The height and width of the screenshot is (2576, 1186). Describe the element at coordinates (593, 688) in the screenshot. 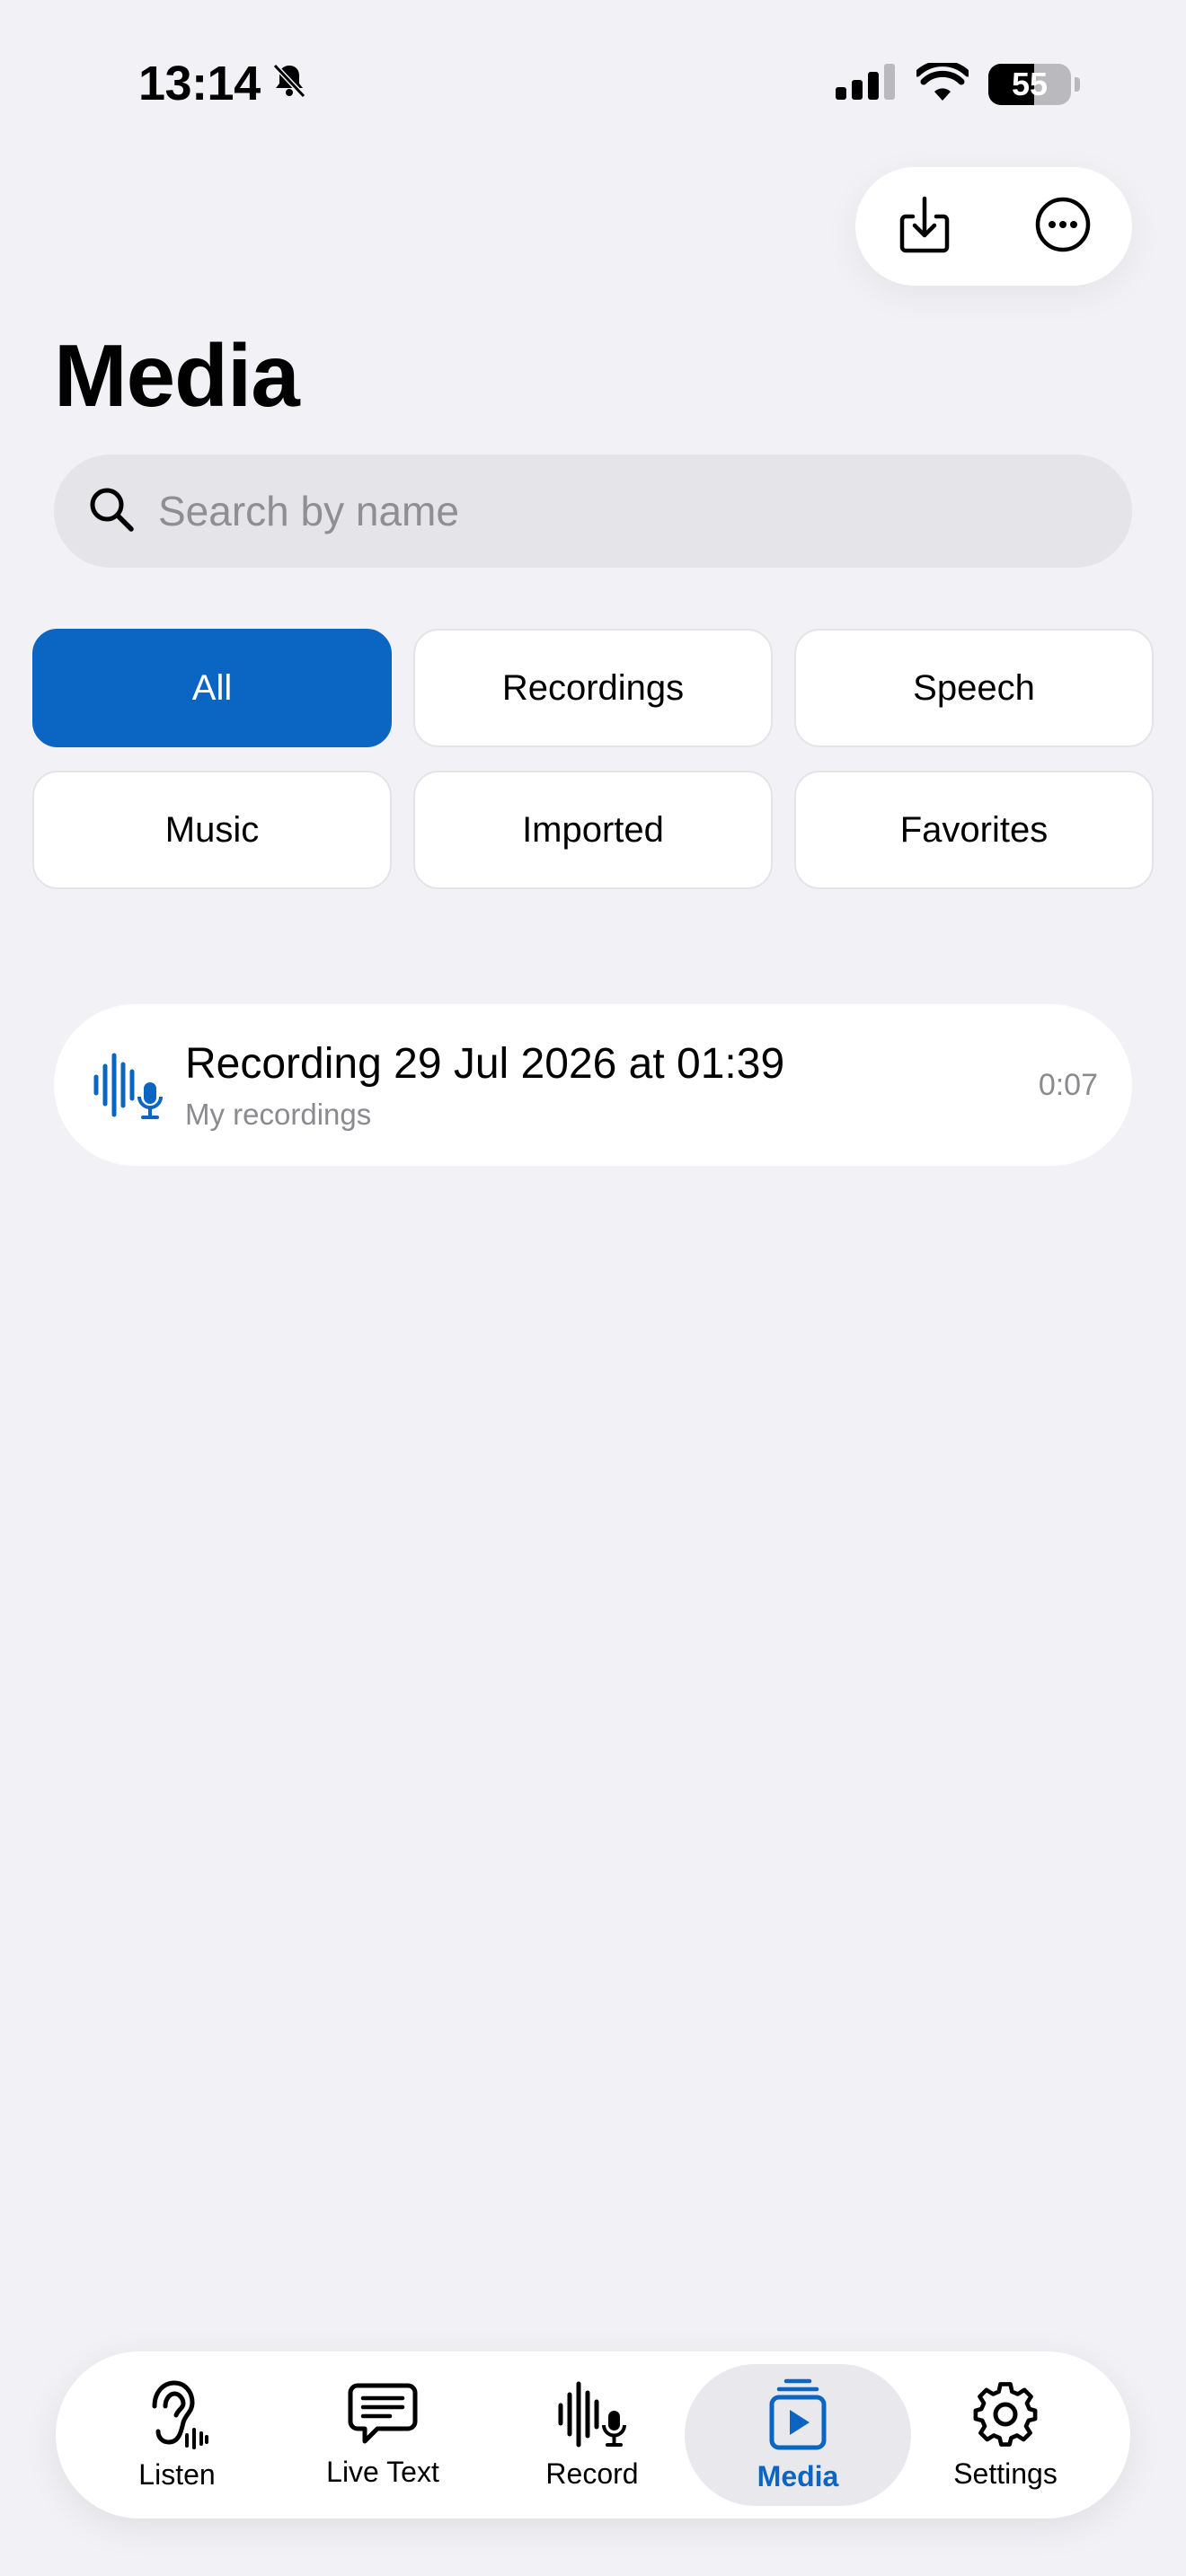

I see `filter-chip-recordings: Recordings` at that location.